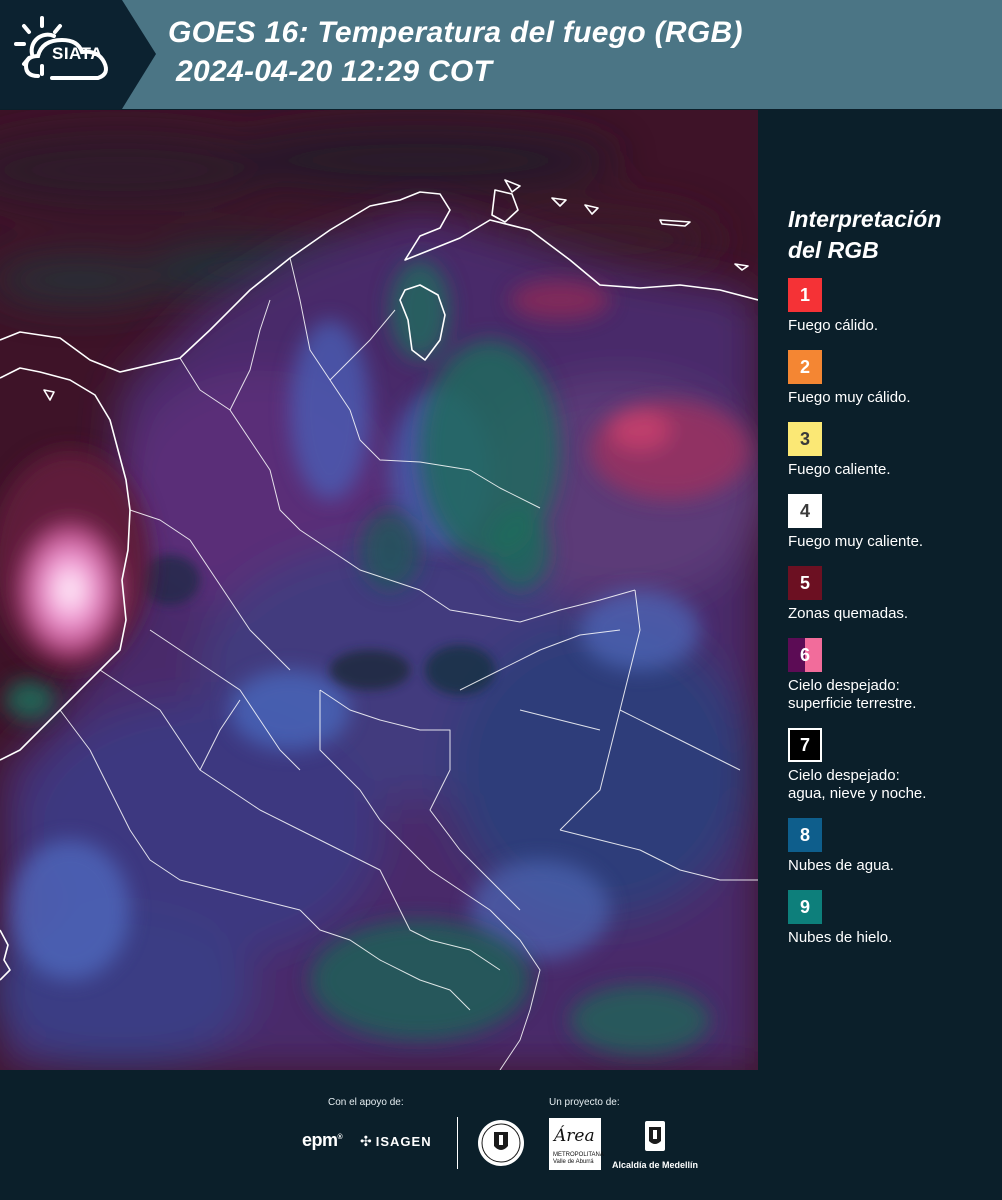 This screenshot has height=1200, width=1002. Describe the element at coordinates (841, 865) in the screenshot. I see `legend-label-8: Nubes de agua.` at that location.